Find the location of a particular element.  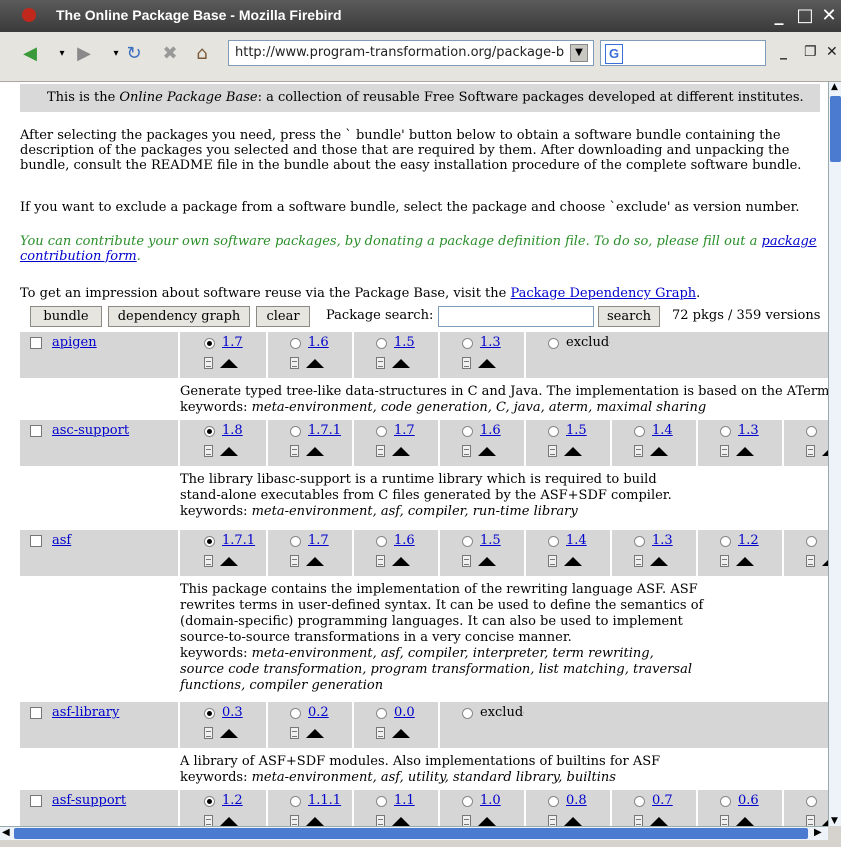

minimize-button: _ is located at coordinates (779, 16).